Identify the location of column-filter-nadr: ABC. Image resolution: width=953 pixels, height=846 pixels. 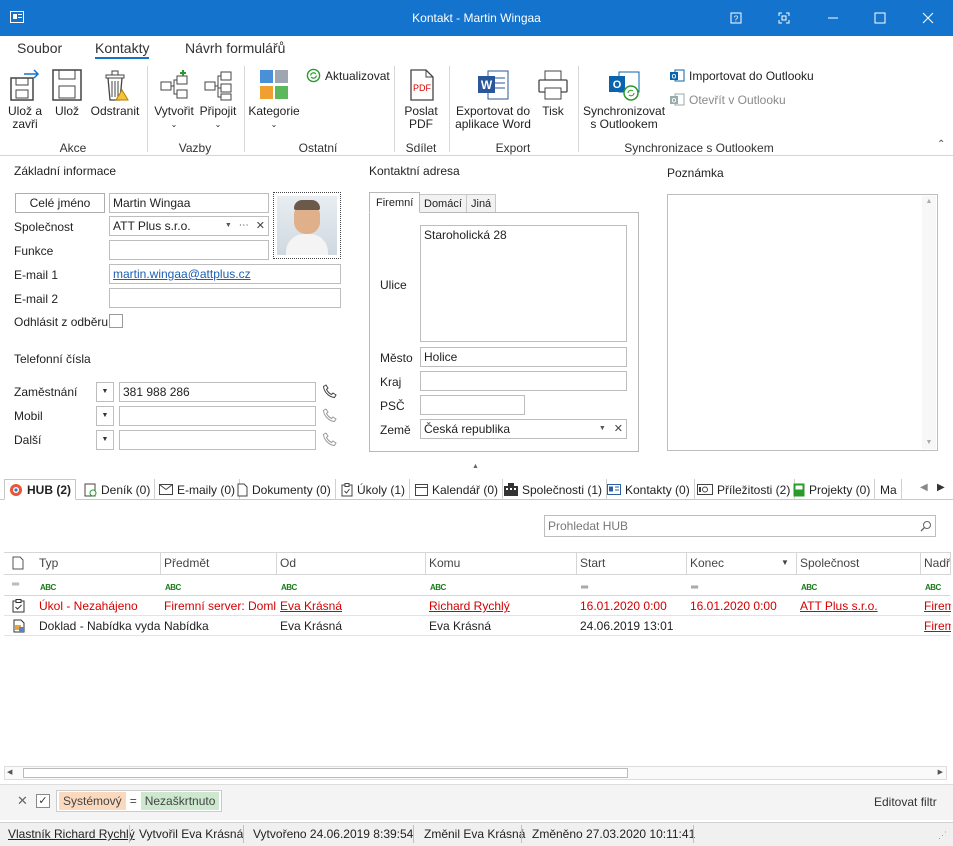
(933, 586).